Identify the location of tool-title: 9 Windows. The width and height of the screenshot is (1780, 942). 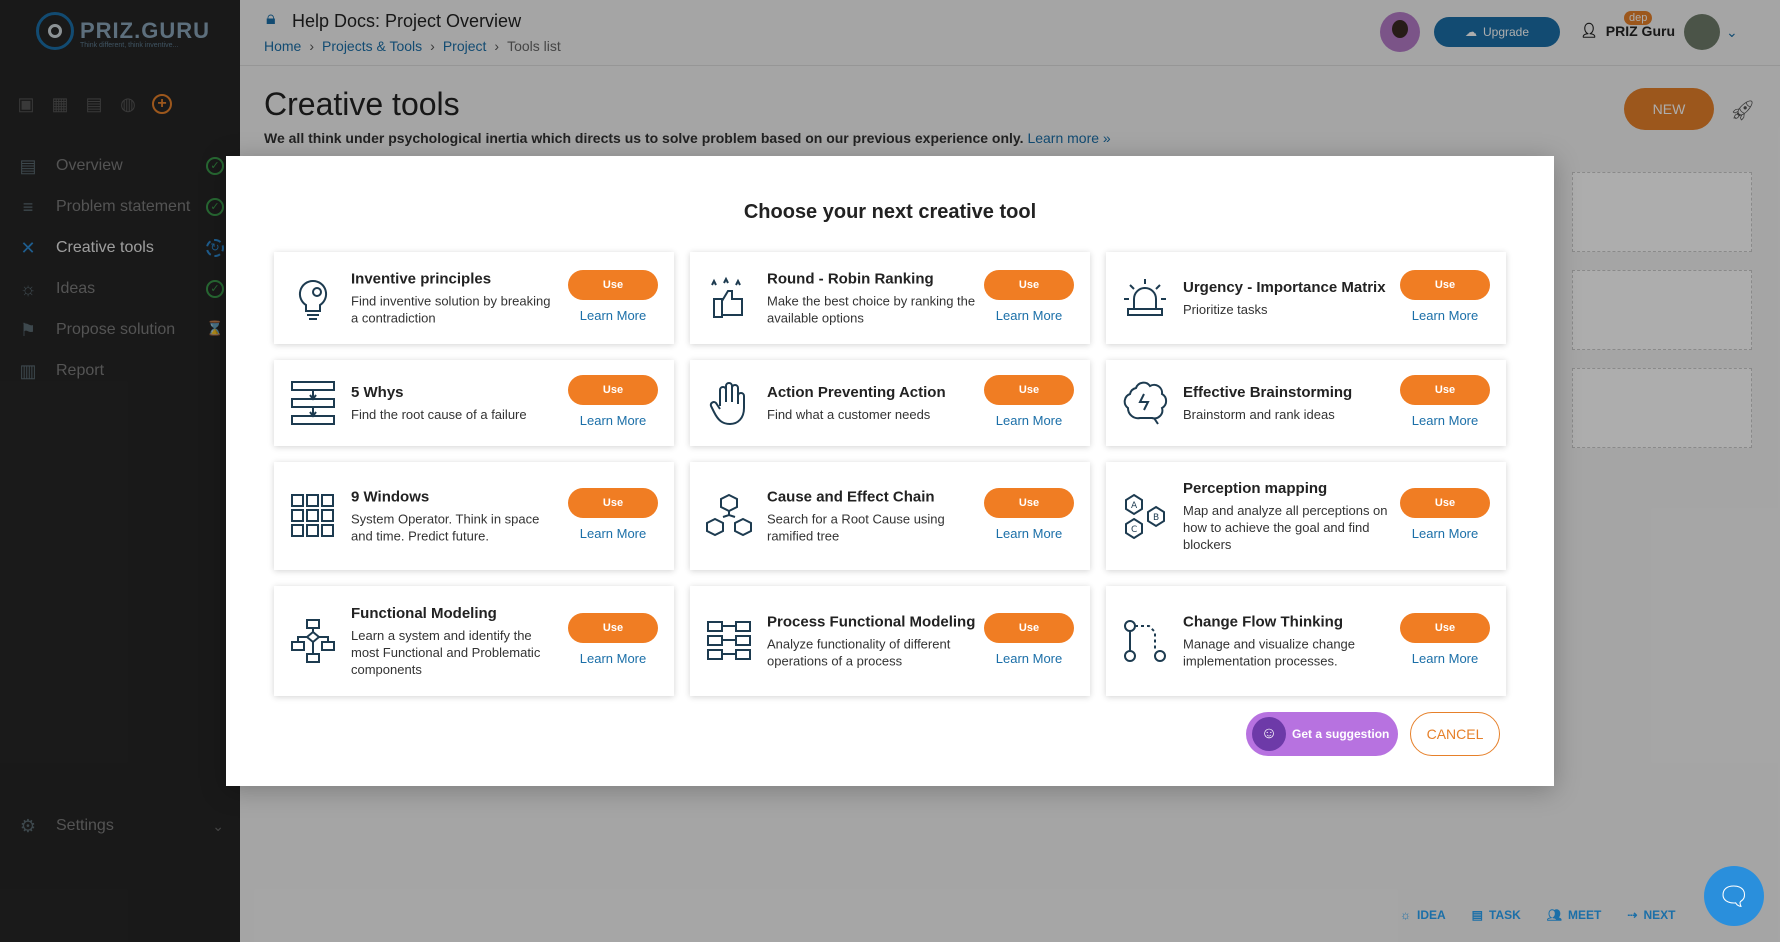
(390, 497).